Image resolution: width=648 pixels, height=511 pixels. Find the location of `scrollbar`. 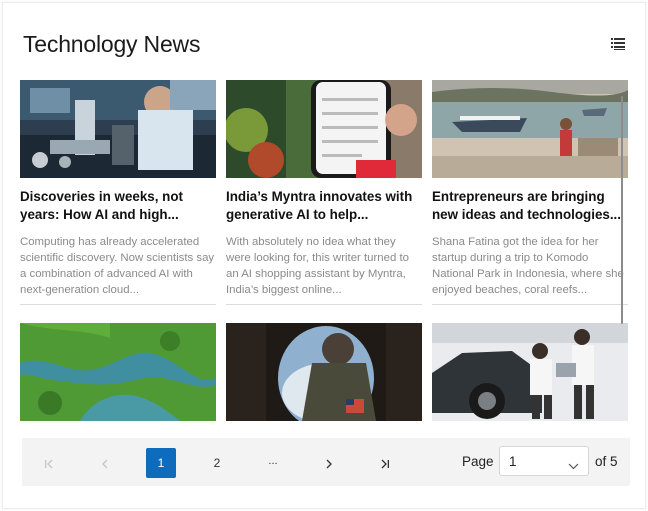

scrollbar is located at coordinates (622, 210).